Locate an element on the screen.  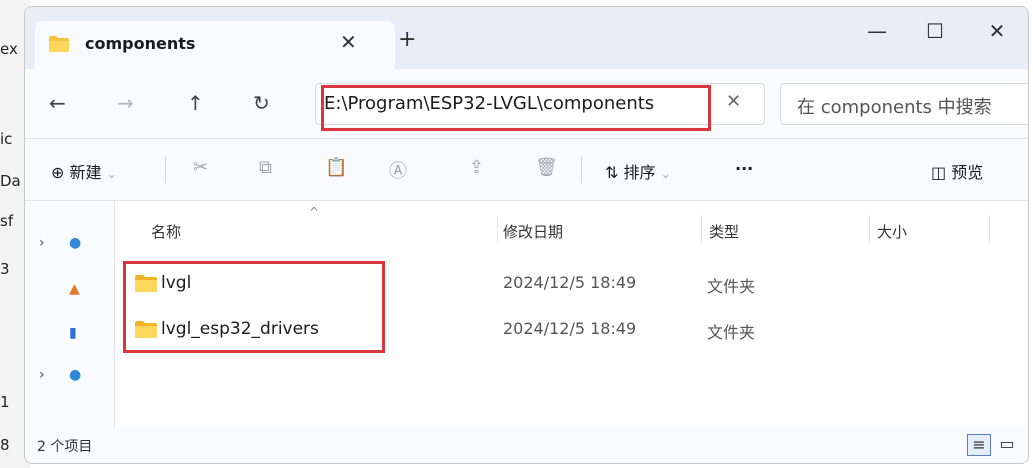
annotation-box-folders is located at coordinates (254, 307).